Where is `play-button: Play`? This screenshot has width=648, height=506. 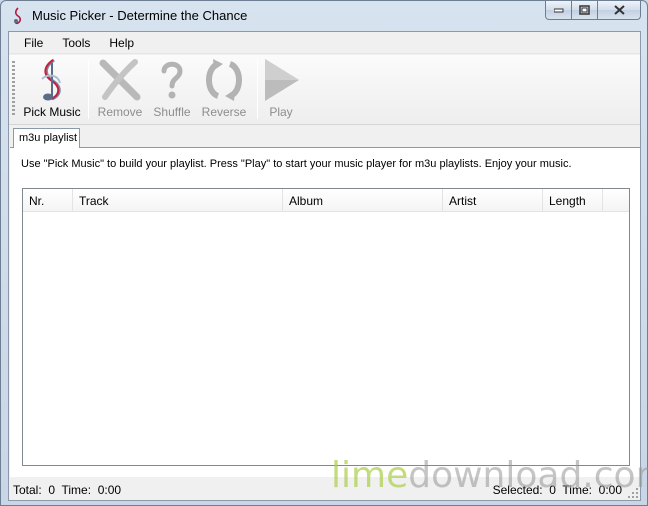 play-button: Play is located at coordinates (281, 90).